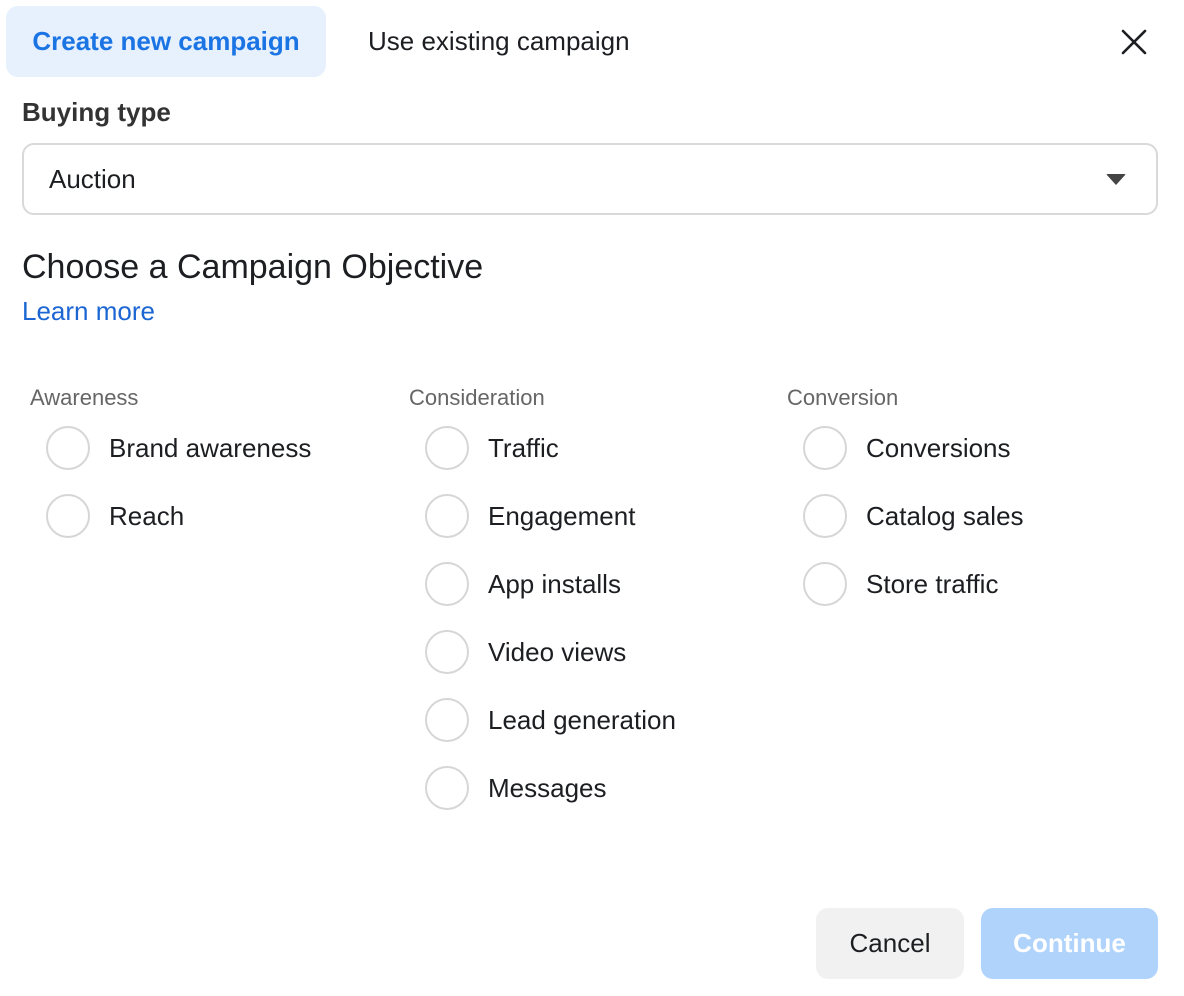  I want to click on option-label: Traffic, so click(523, 447).